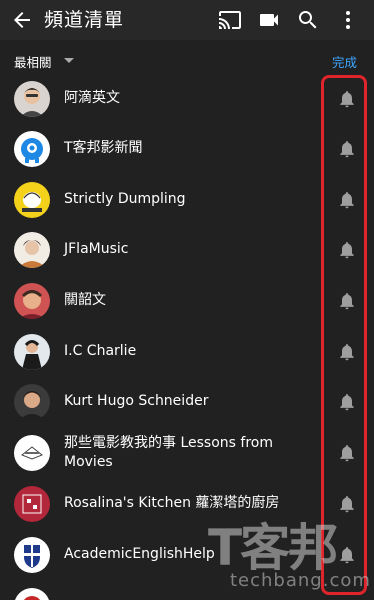 This screenshot has height=600, width=374. I want to click on channel-name: AcademicEnglishHelp, so click(139, 554).